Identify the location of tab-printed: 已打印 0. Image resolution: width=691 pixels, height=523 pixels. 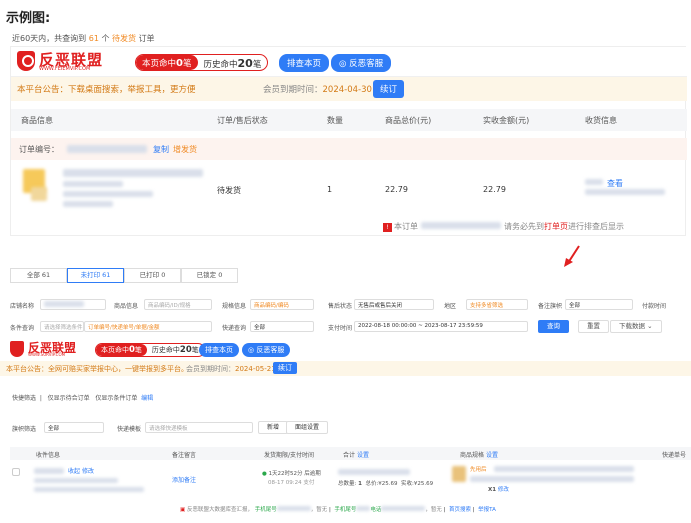
(152, 275).